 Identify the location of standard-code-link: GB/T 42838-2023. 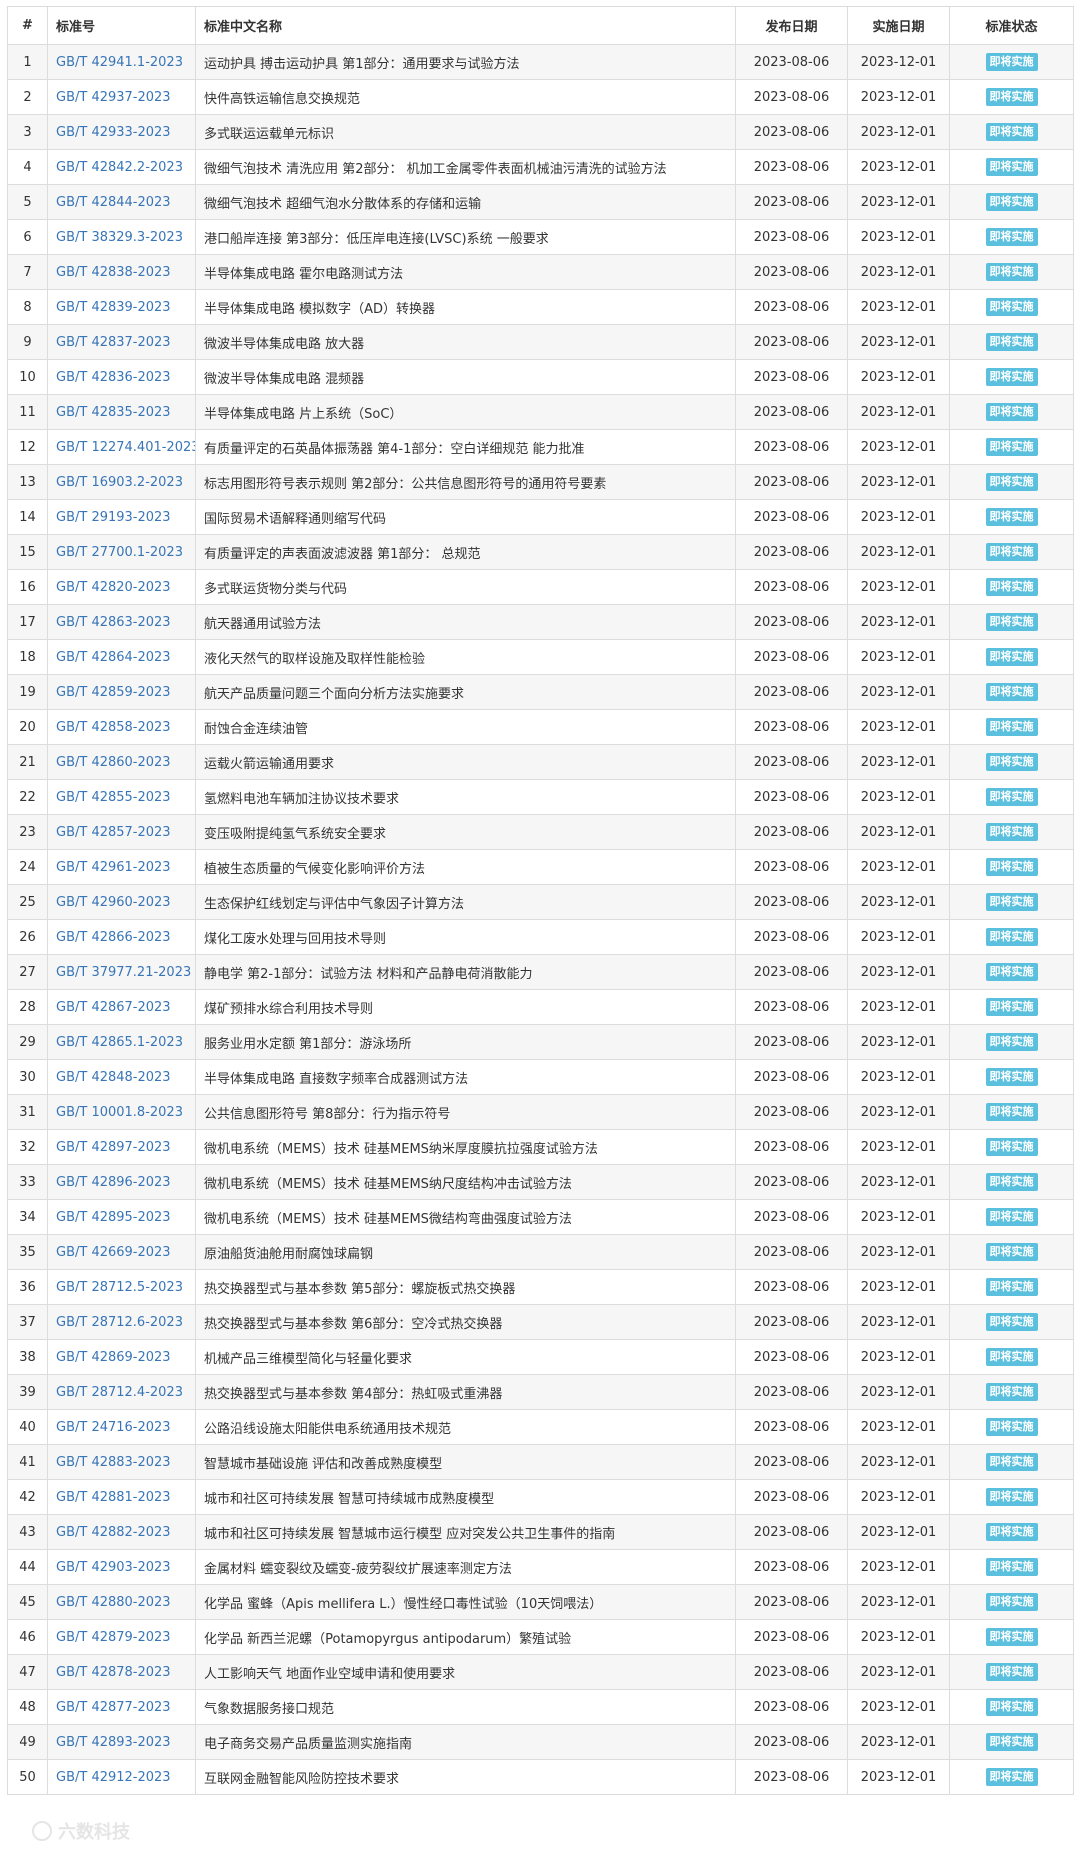
(113, 272).